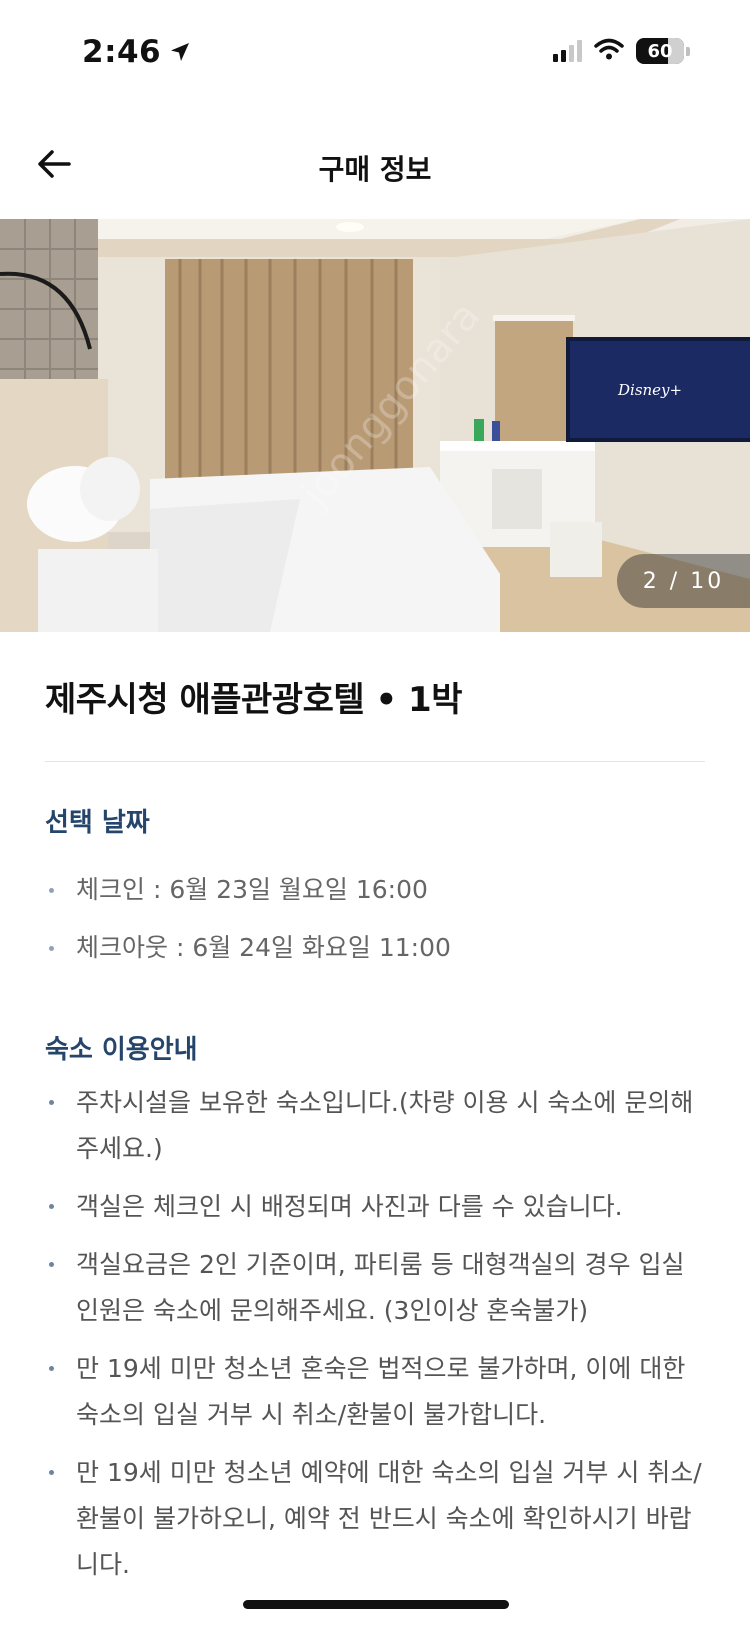  I want to click on divider, so click(375, 761).